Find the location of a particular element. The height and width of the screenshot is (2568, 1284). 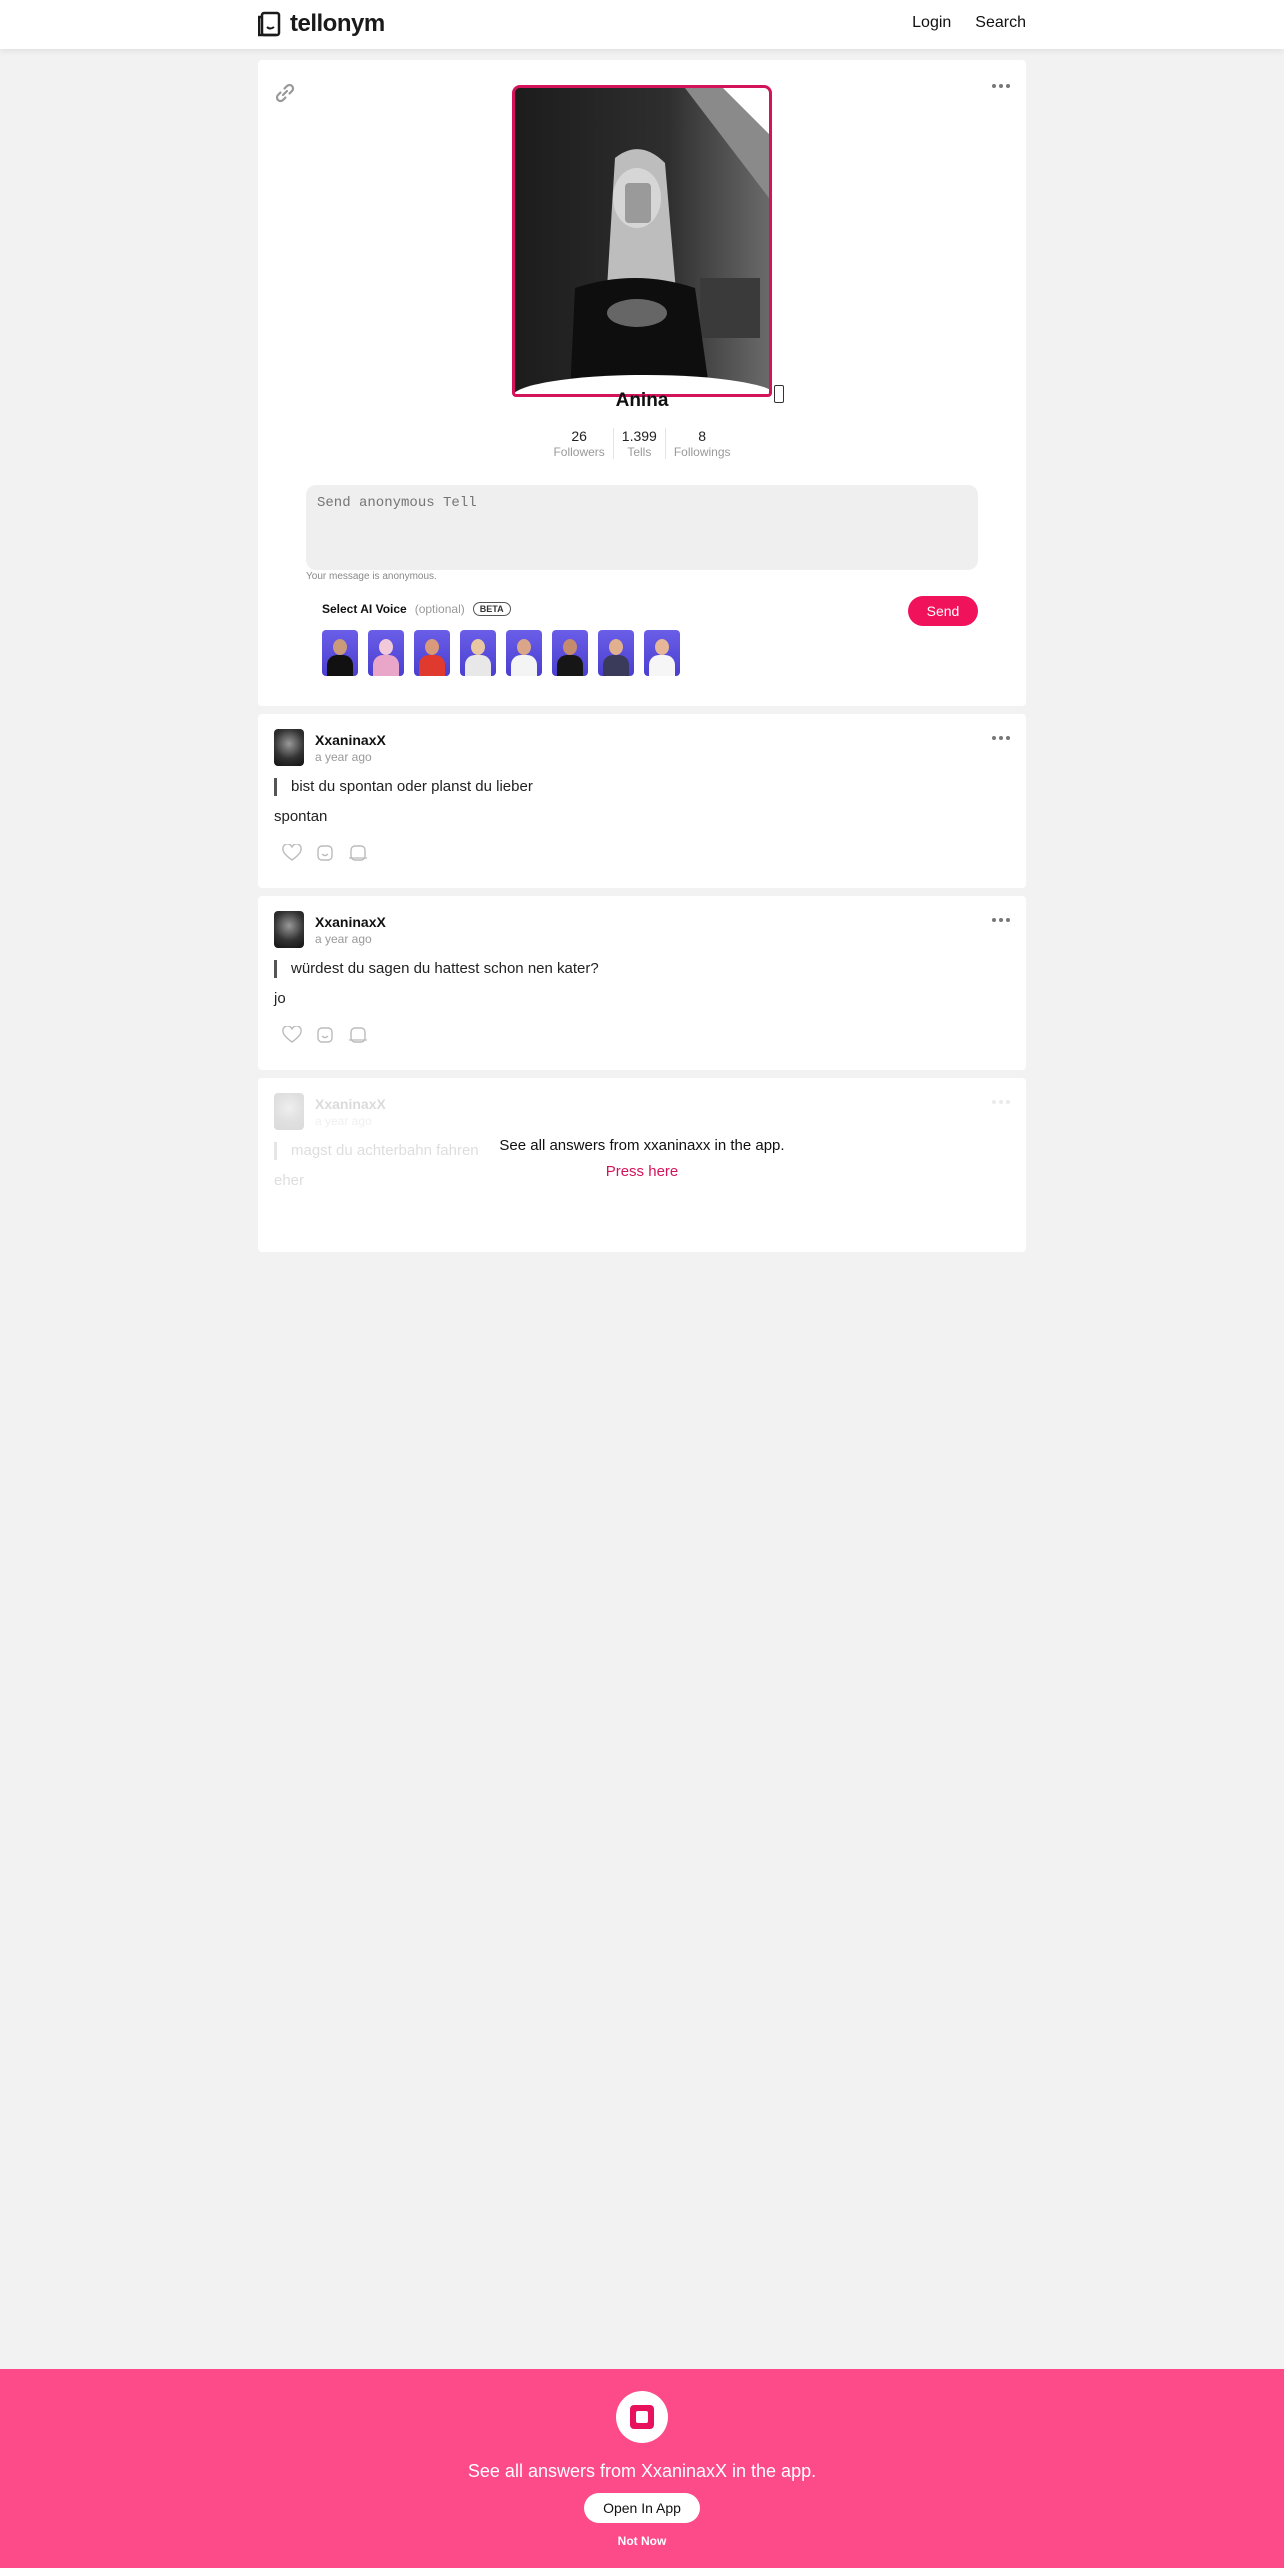

answer-question: bist du spontan oder planst du lieber is located at coordinates (403, 787).